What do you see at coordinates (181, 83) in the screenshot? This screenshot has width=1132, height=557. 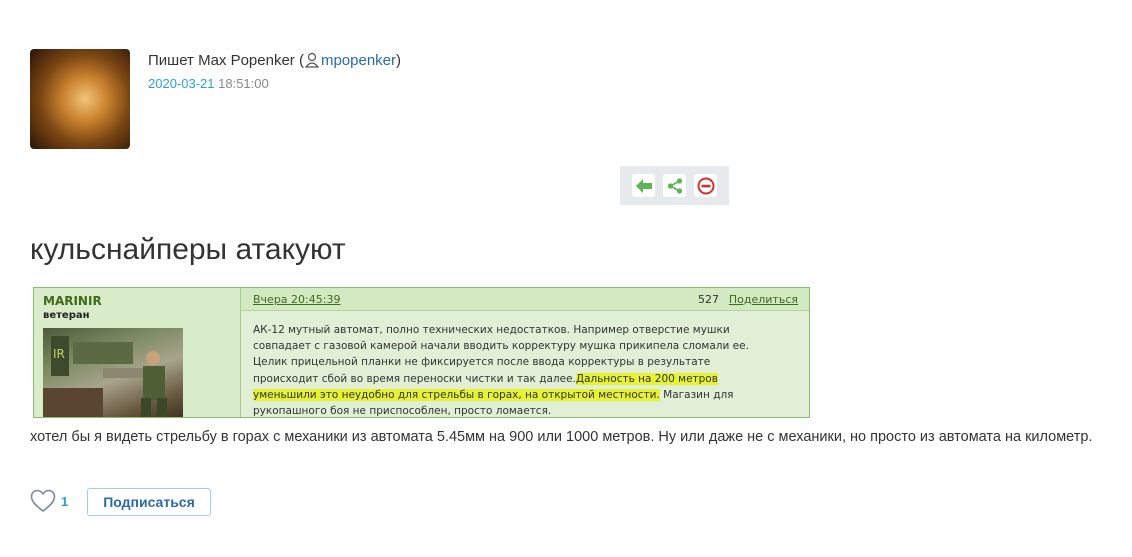 I see `date-link: 2020-03-21` at bounding box center [181, 83].